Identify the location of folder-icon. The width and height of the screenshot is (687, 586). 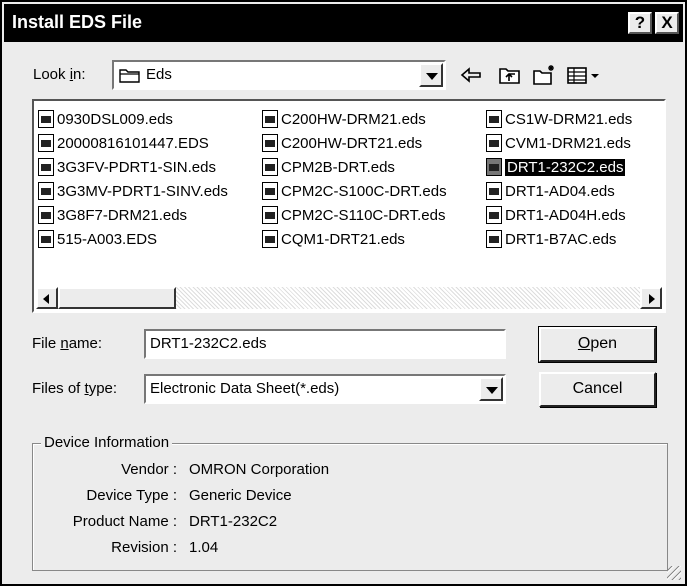
(129, 76).